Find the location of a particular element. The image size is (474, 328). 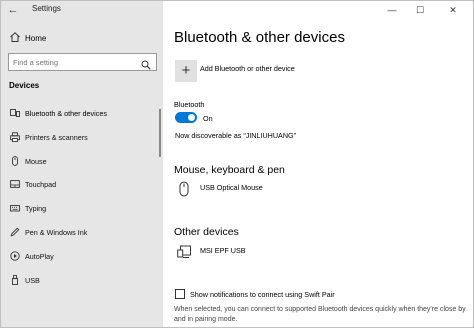

device-icon is located at coordinates (184, 253).